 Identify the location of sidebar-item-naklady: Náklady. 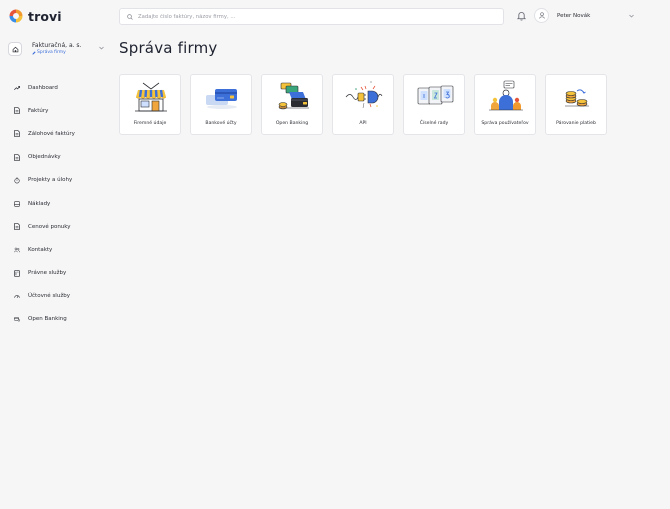
(44, 203).